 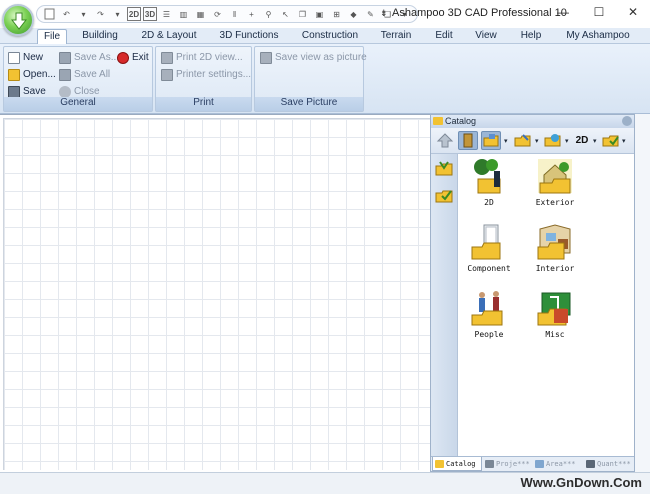 I want to click on tab-terrain: Terrain, so click(x=396, y=36).